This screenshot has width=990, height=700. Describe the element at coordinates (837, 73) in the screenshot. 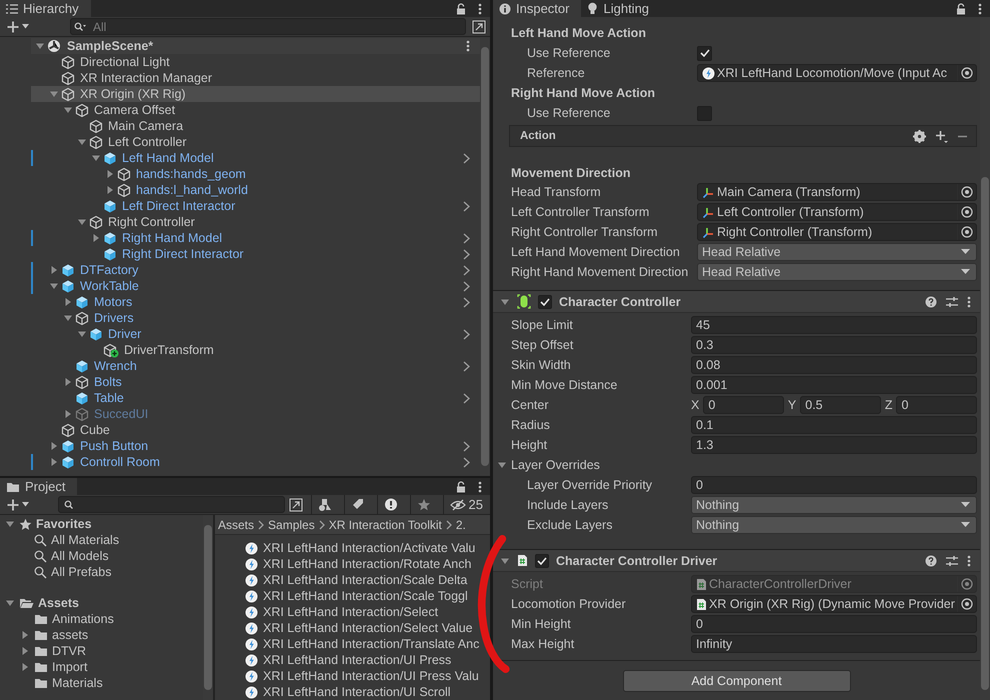

I see `object-field: XRI LeftHand Locomotion/Move (Input Ac` at that location.